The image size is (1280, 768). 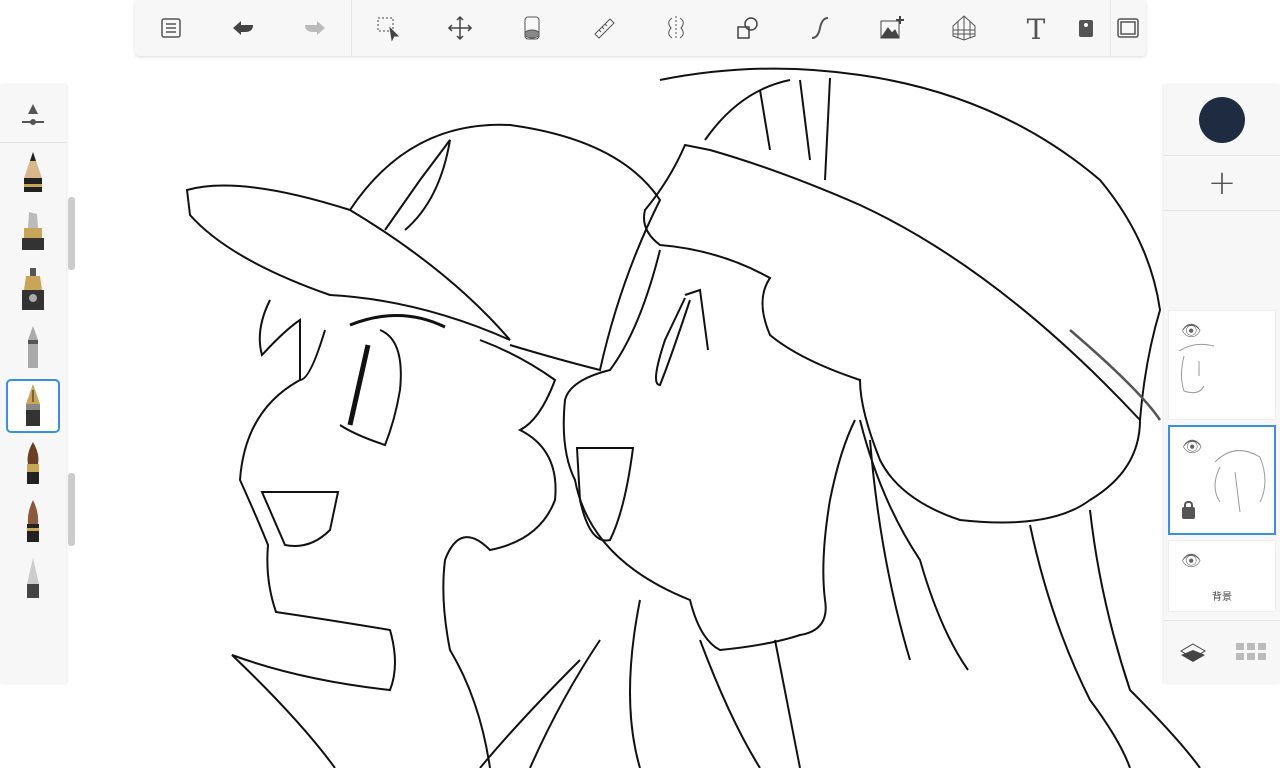 I want to click on selection-icon, so click(x=388, y=29).